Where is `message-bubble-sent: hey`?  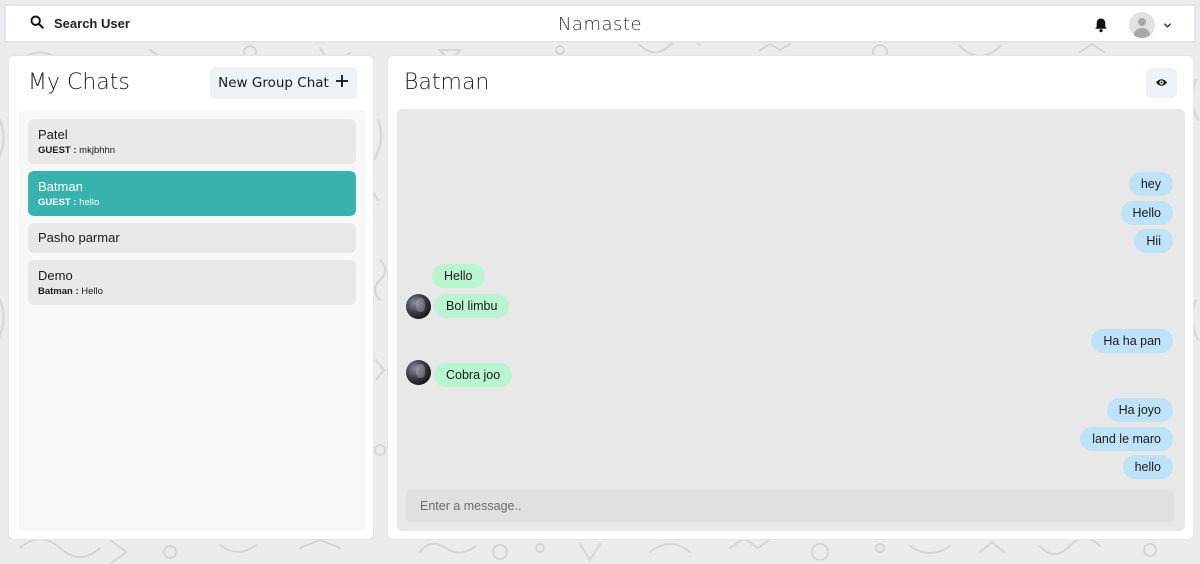 message-bubble-sent: hey is located at coordinates (1150, 184).